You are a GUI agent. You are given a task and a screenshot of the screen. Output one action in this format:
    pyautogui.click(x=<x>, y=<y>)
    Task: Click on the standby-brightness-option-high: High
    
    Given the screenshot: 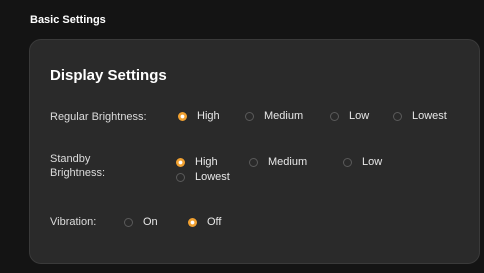 What is the action you would take?
    pyautogui.click(x=197, y=162)
    